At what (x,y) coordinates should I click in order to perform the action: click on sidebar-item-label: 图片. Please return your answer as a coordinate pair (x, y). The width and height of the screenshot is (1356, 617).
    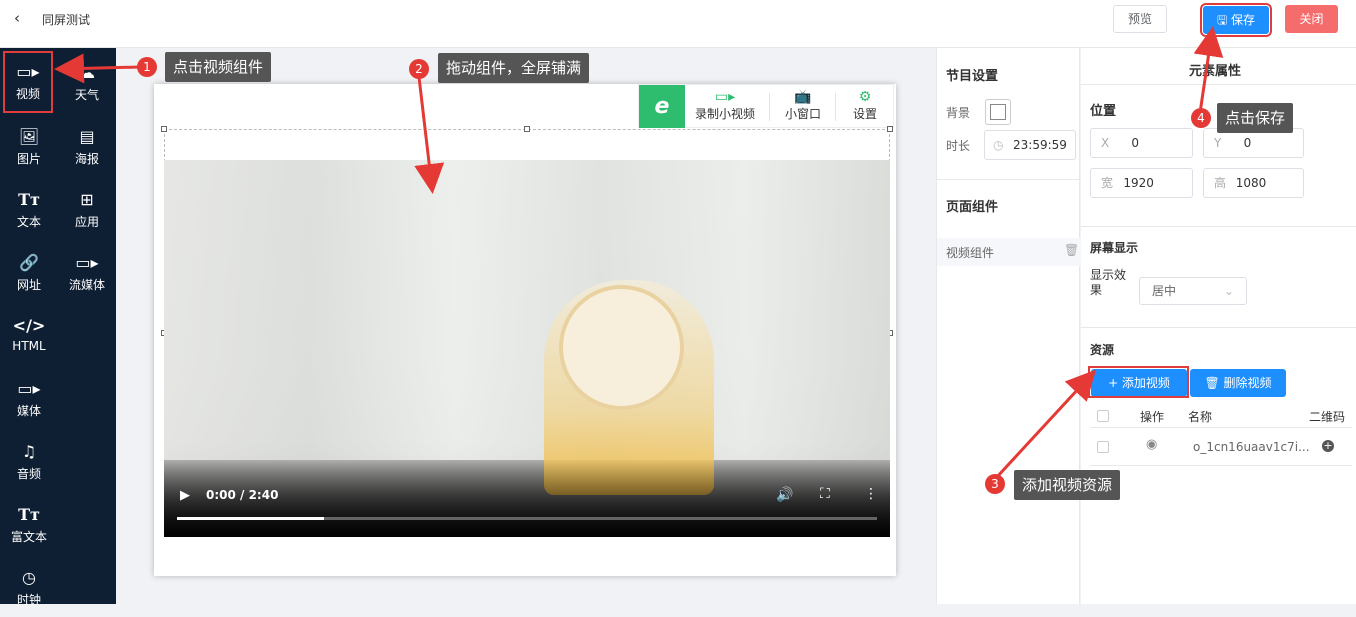
    Looking at the image, I should click on (28, 159).